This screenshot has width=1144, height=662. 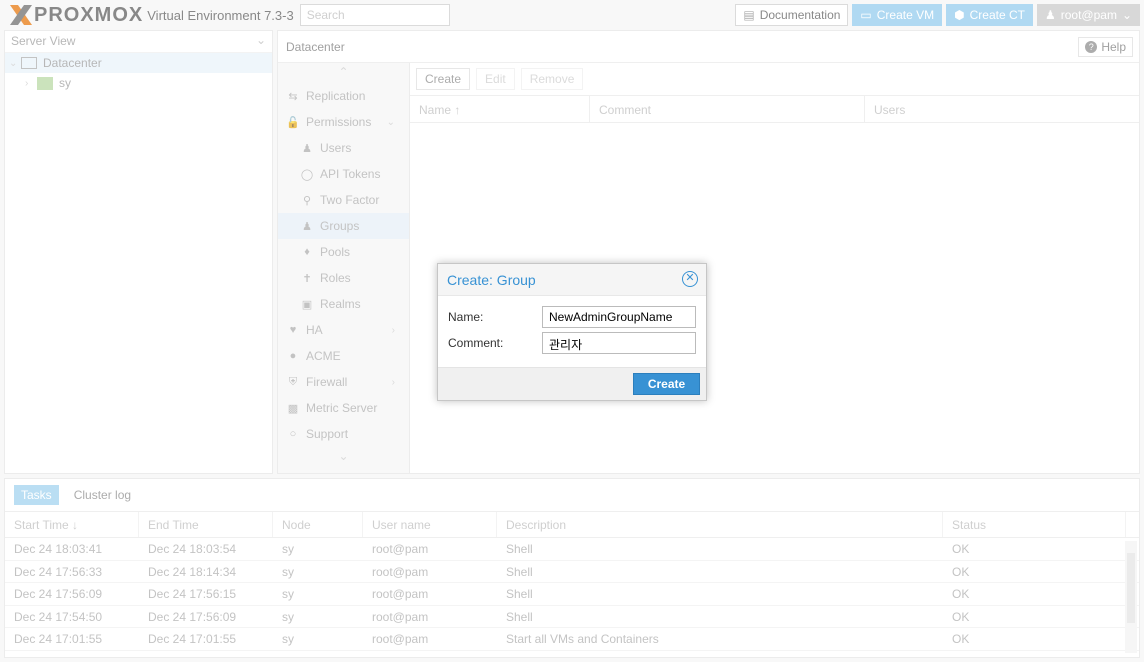 I want to click on name-label: Name:, so click(x=466, y=317).